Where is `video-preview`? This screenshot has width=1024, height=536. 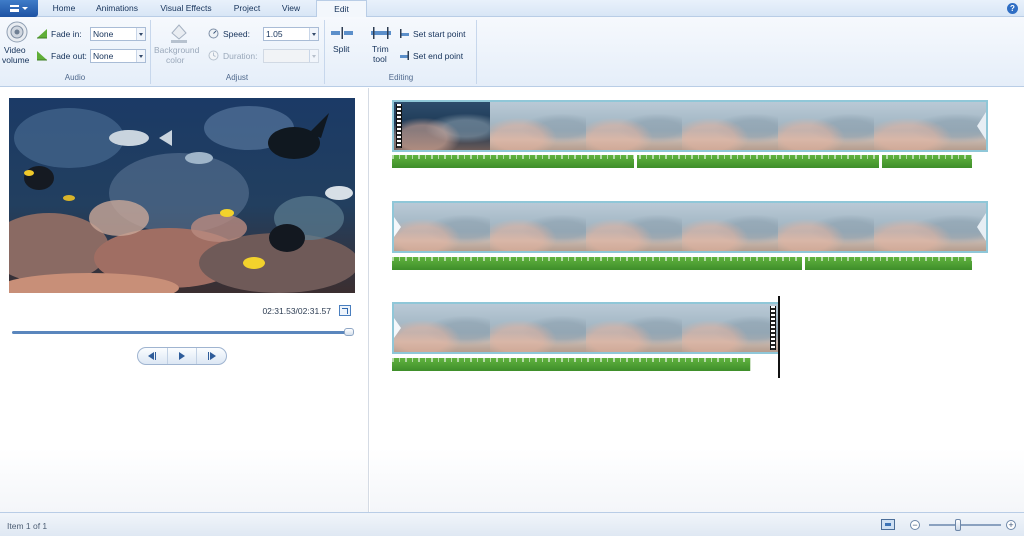
video-preview is located at coordinates (182, 195).